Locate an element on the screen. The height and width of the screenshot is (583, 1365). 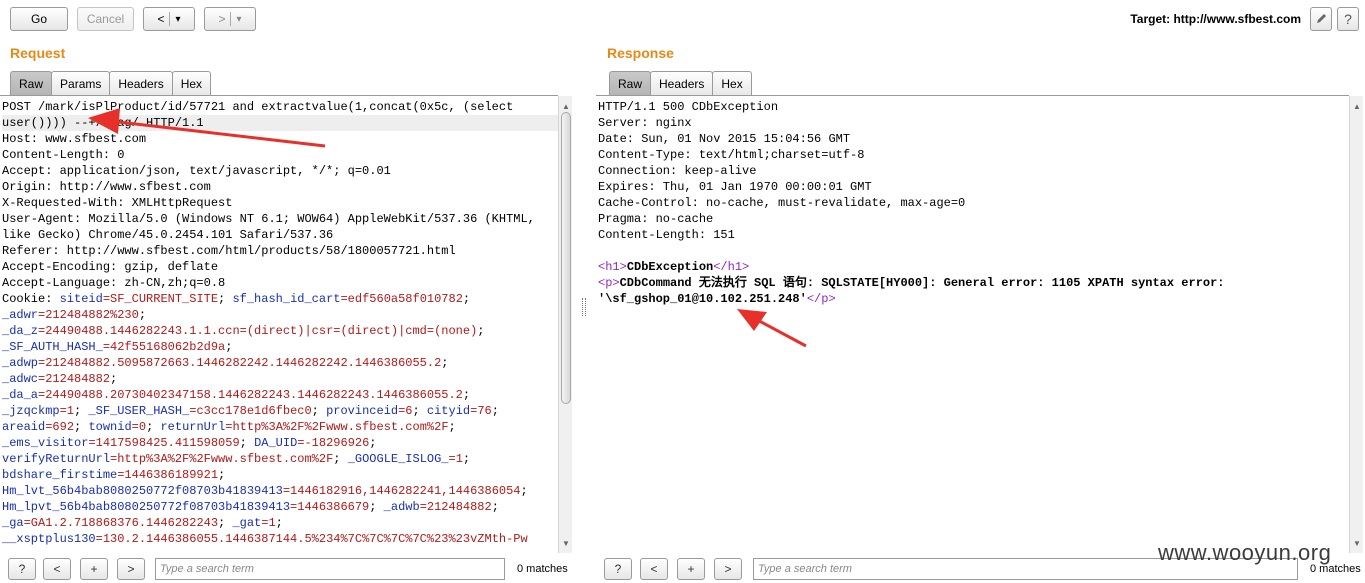
text-segment: '\sf_gshop_01@10.102.251.248' is located at coordinates (702, 299).